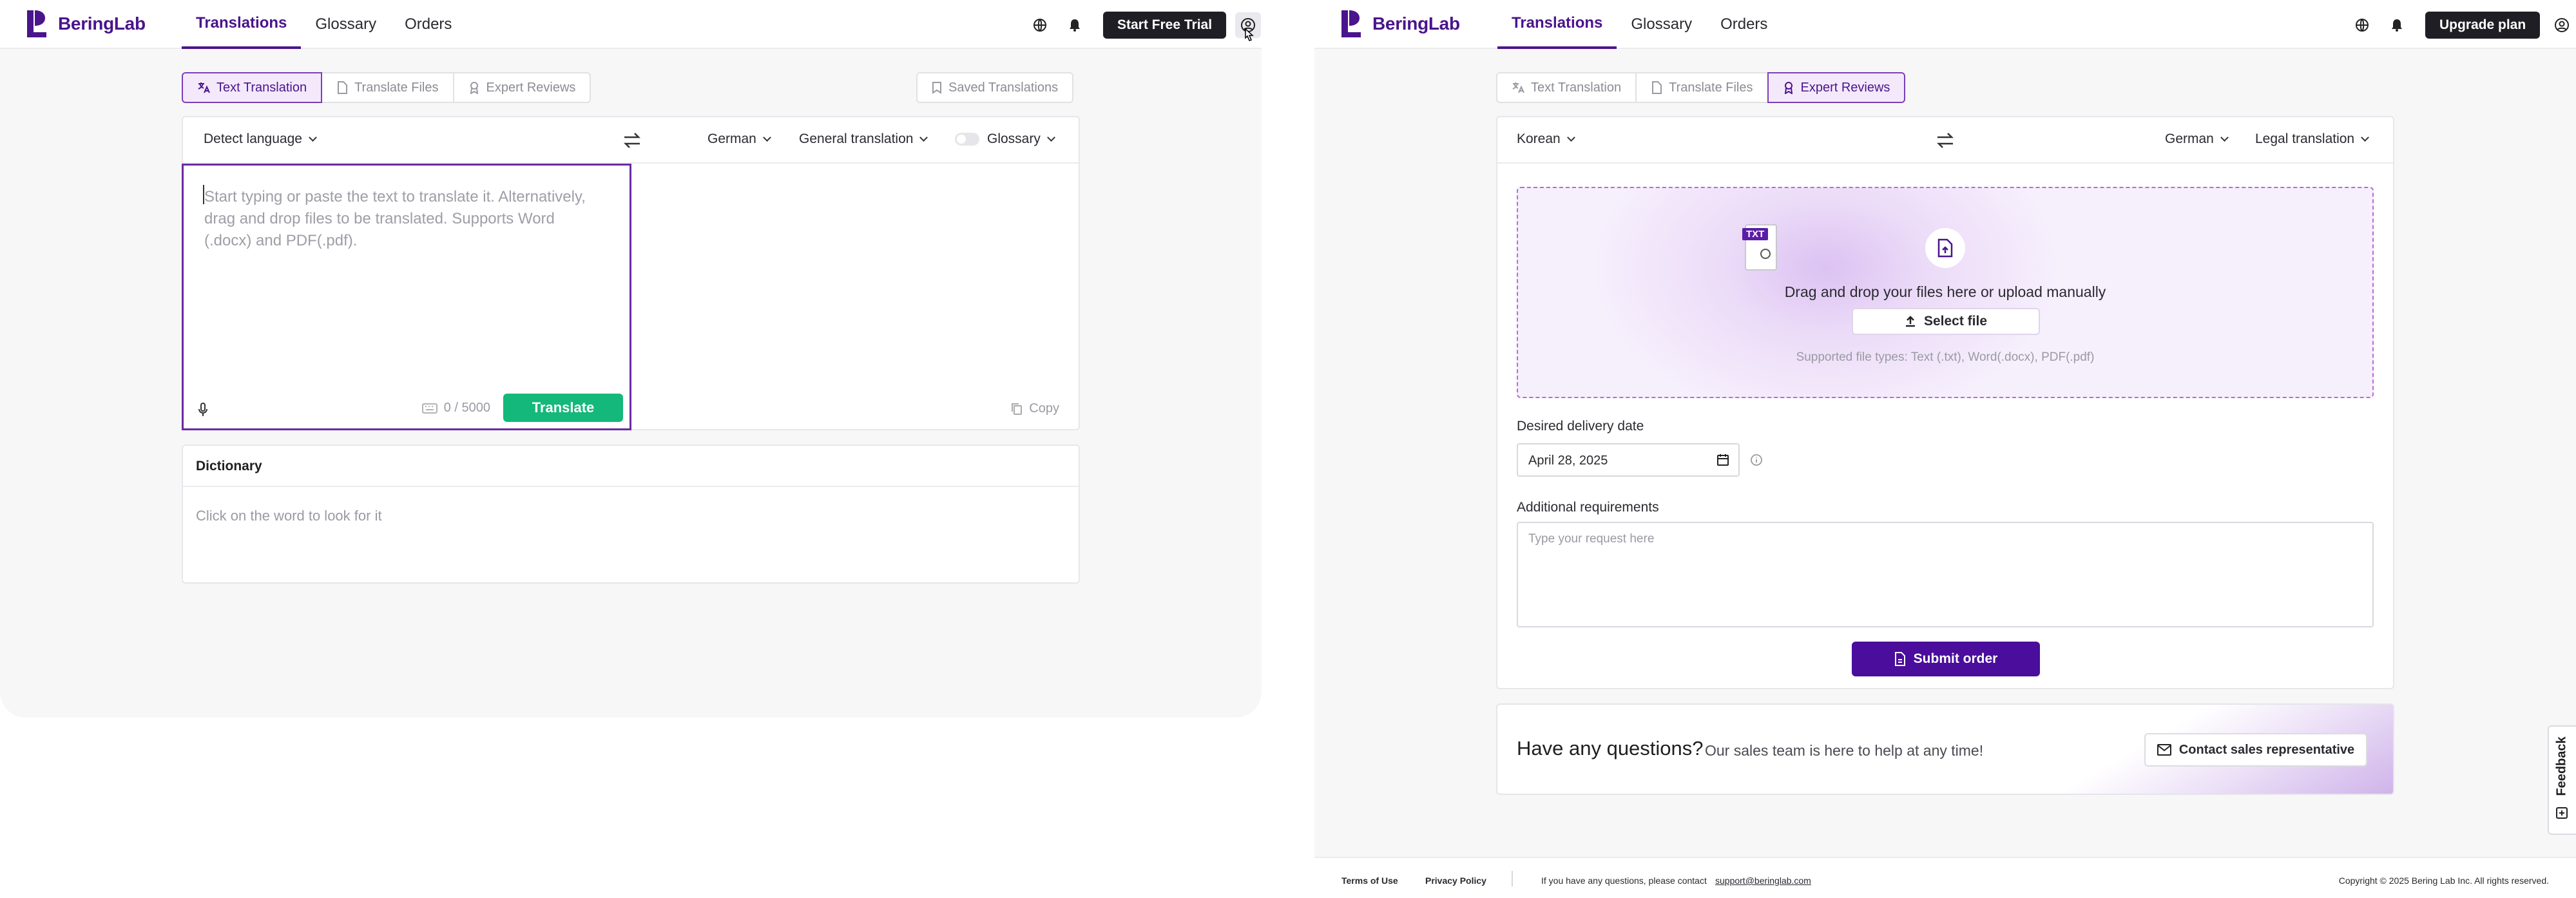 Image resolution: width=2576 pixels, height=898 pixels. I want to click on lang-bar: Korean German Legal translation, so click(1945, 140).